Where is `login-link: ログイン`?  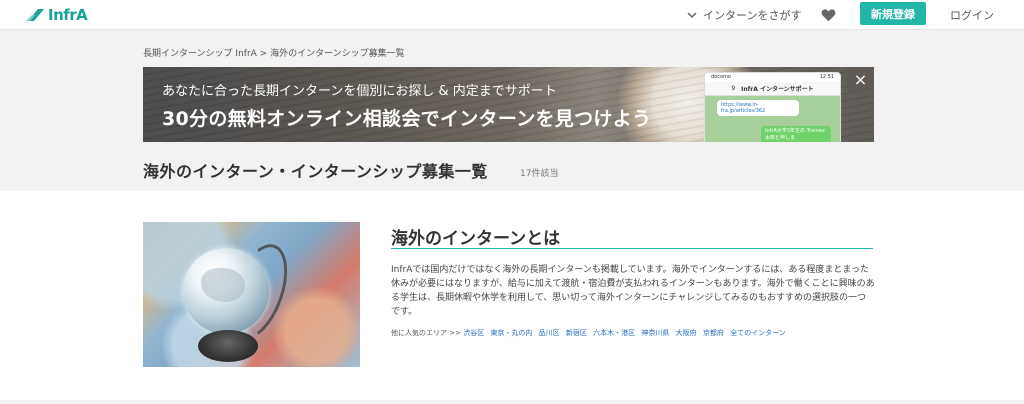
login-link: ログイン is located at coordinates (972, 15).